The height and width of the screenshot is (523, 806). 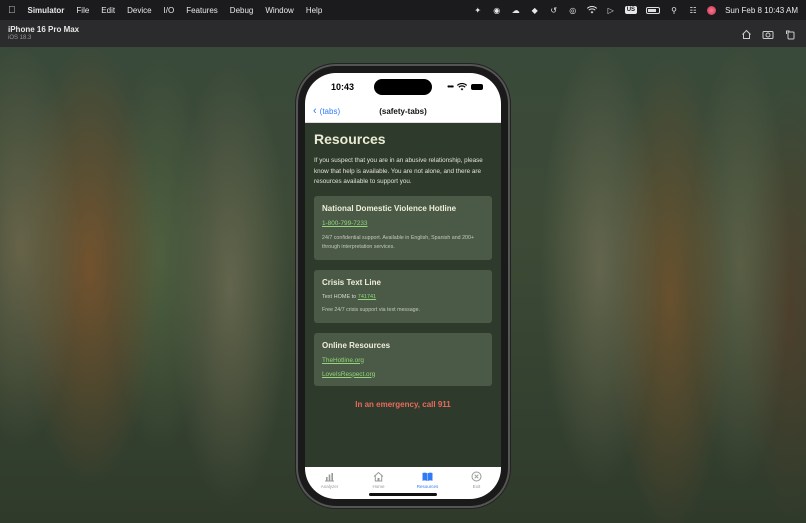 What do you see at coordinates (350, 139) in the screenshot?
I see `page-title: Resources` at bounding box center [350, 139].